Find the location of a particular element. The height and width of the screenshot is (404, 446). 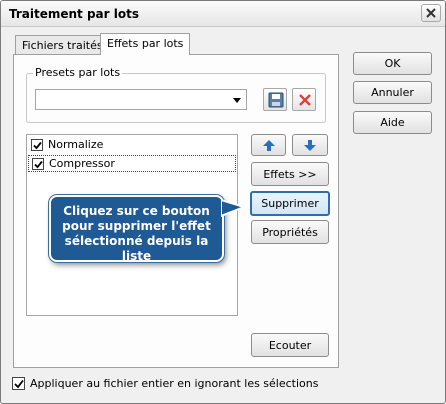

tab-label: Effets par lots is located at coordinates (145, 43).